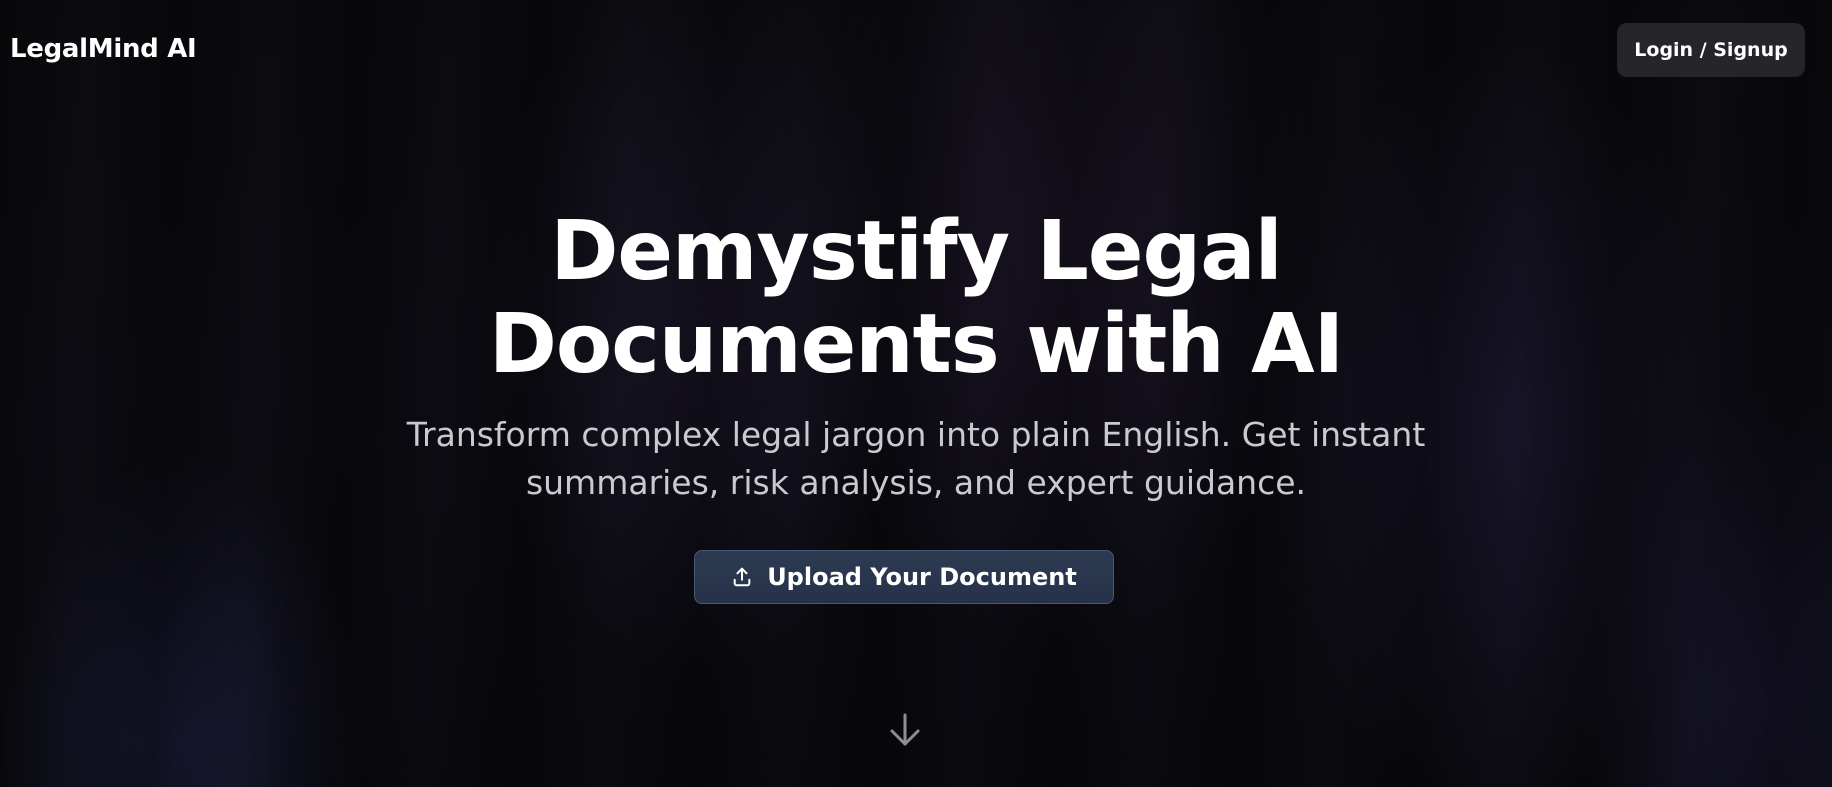  Describe the element at coordinates (922, 577) in the screenshot. I see `upload-document-label: Upload Your Document` at that location.